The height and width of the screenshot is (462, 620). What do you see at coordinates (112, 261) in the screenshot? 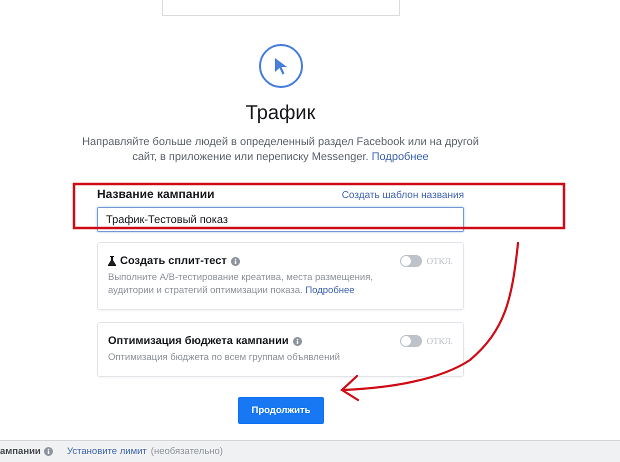
I see `flask-icon` at bounding box center [112, 261].